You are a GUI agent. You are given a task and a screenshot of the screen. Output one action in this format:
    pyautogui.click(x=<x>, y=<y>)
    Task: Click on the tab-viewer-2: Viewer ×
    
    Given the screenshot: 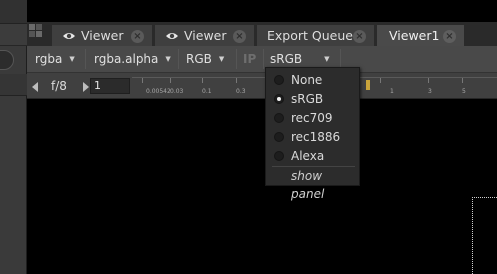 What is the action you would take?
    pyautogui.click(x=204, y=35)
    